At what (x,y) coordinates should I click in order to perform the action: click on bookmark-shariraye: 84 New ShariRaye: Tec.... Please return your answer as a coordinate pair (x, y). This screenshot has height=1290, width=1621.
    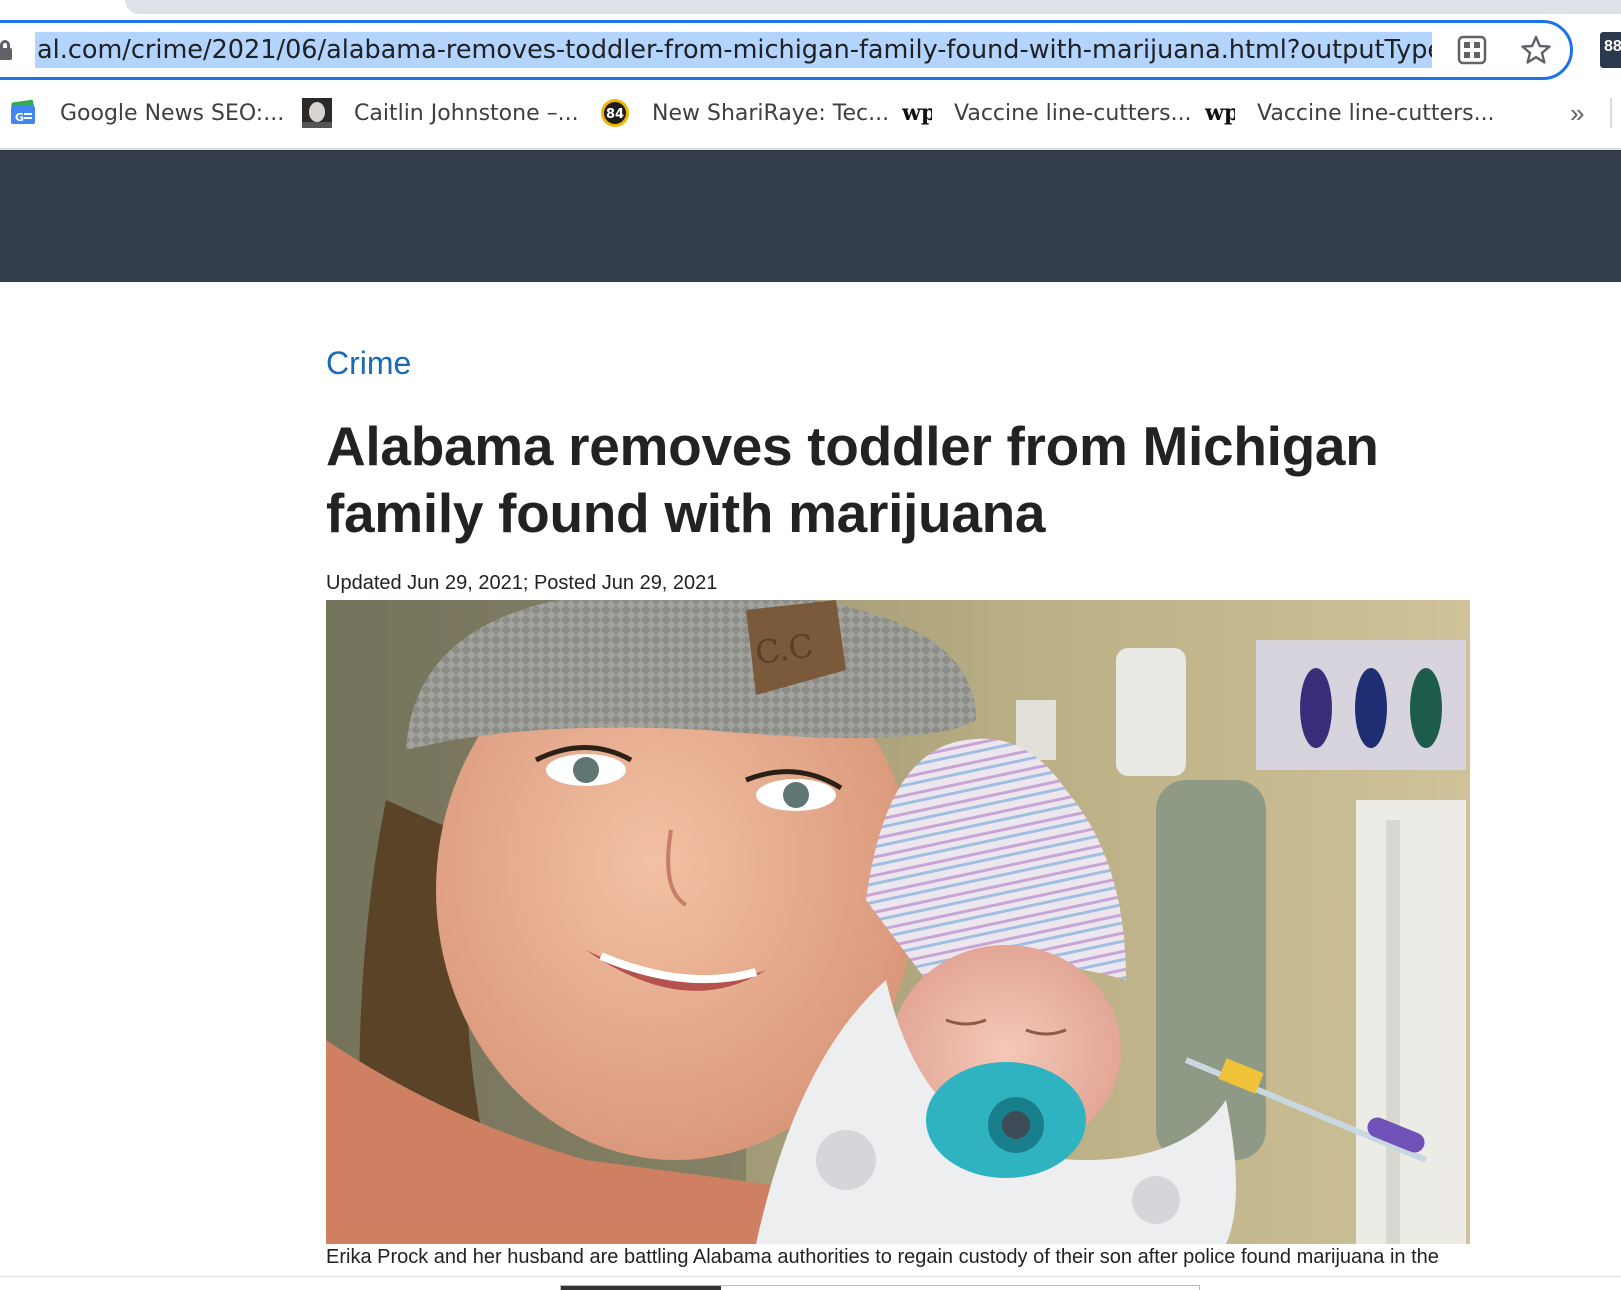
    Looking at the image, I should click on (744, 113).